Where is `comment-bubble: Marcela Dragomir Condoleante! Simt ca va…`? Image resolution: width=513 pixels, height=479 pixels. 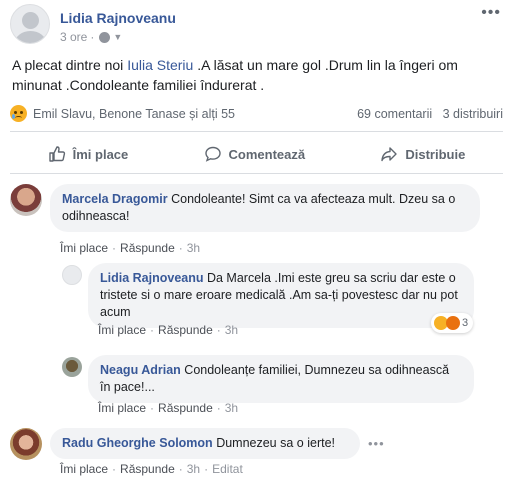
comment-bubble: Marcela Dragomir Condoleante! Simt ca va… is located at coordinates (265, 208).